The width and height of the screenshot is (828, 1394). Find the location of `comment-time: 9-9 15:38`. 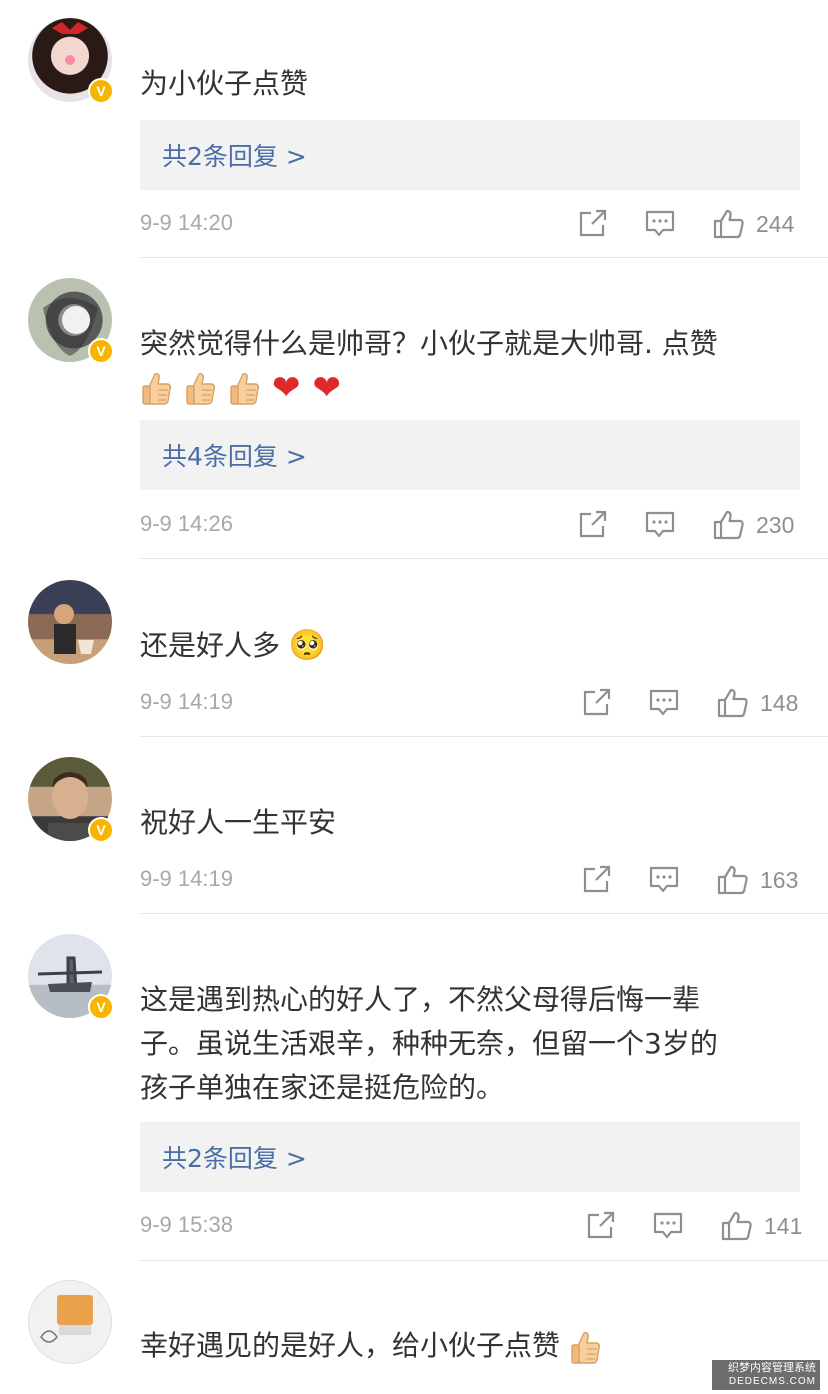

comment-time: 9-9 15:38 is located at coordinates (186, 1224).